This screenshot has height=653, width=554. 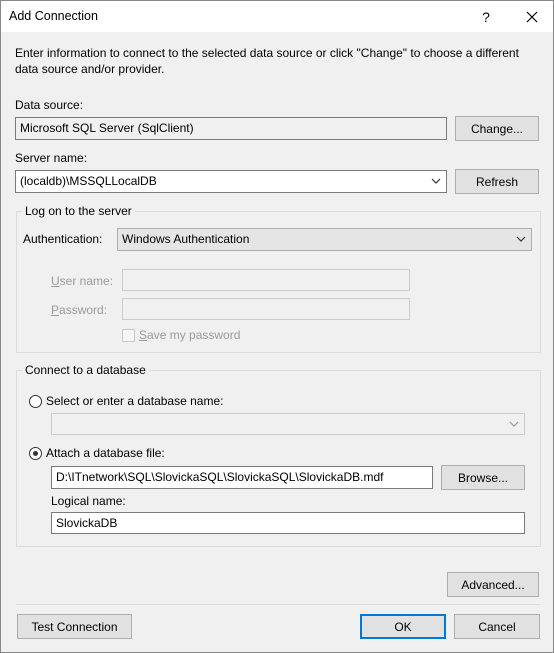 I want to click on window-title: Add Connection, so click(x=53, y=16).